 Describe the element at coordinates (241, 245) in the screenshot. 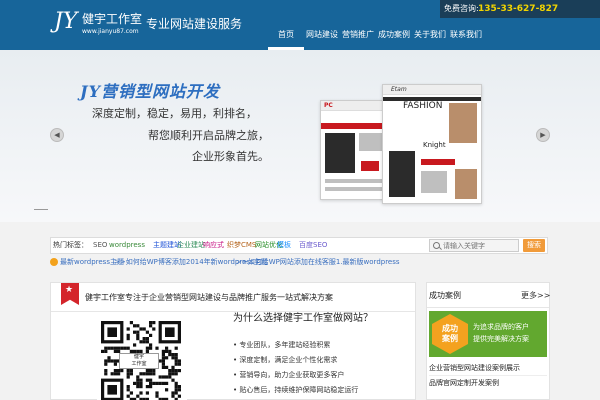

I see `hot-tag-link: 织梦CMS` at that location.